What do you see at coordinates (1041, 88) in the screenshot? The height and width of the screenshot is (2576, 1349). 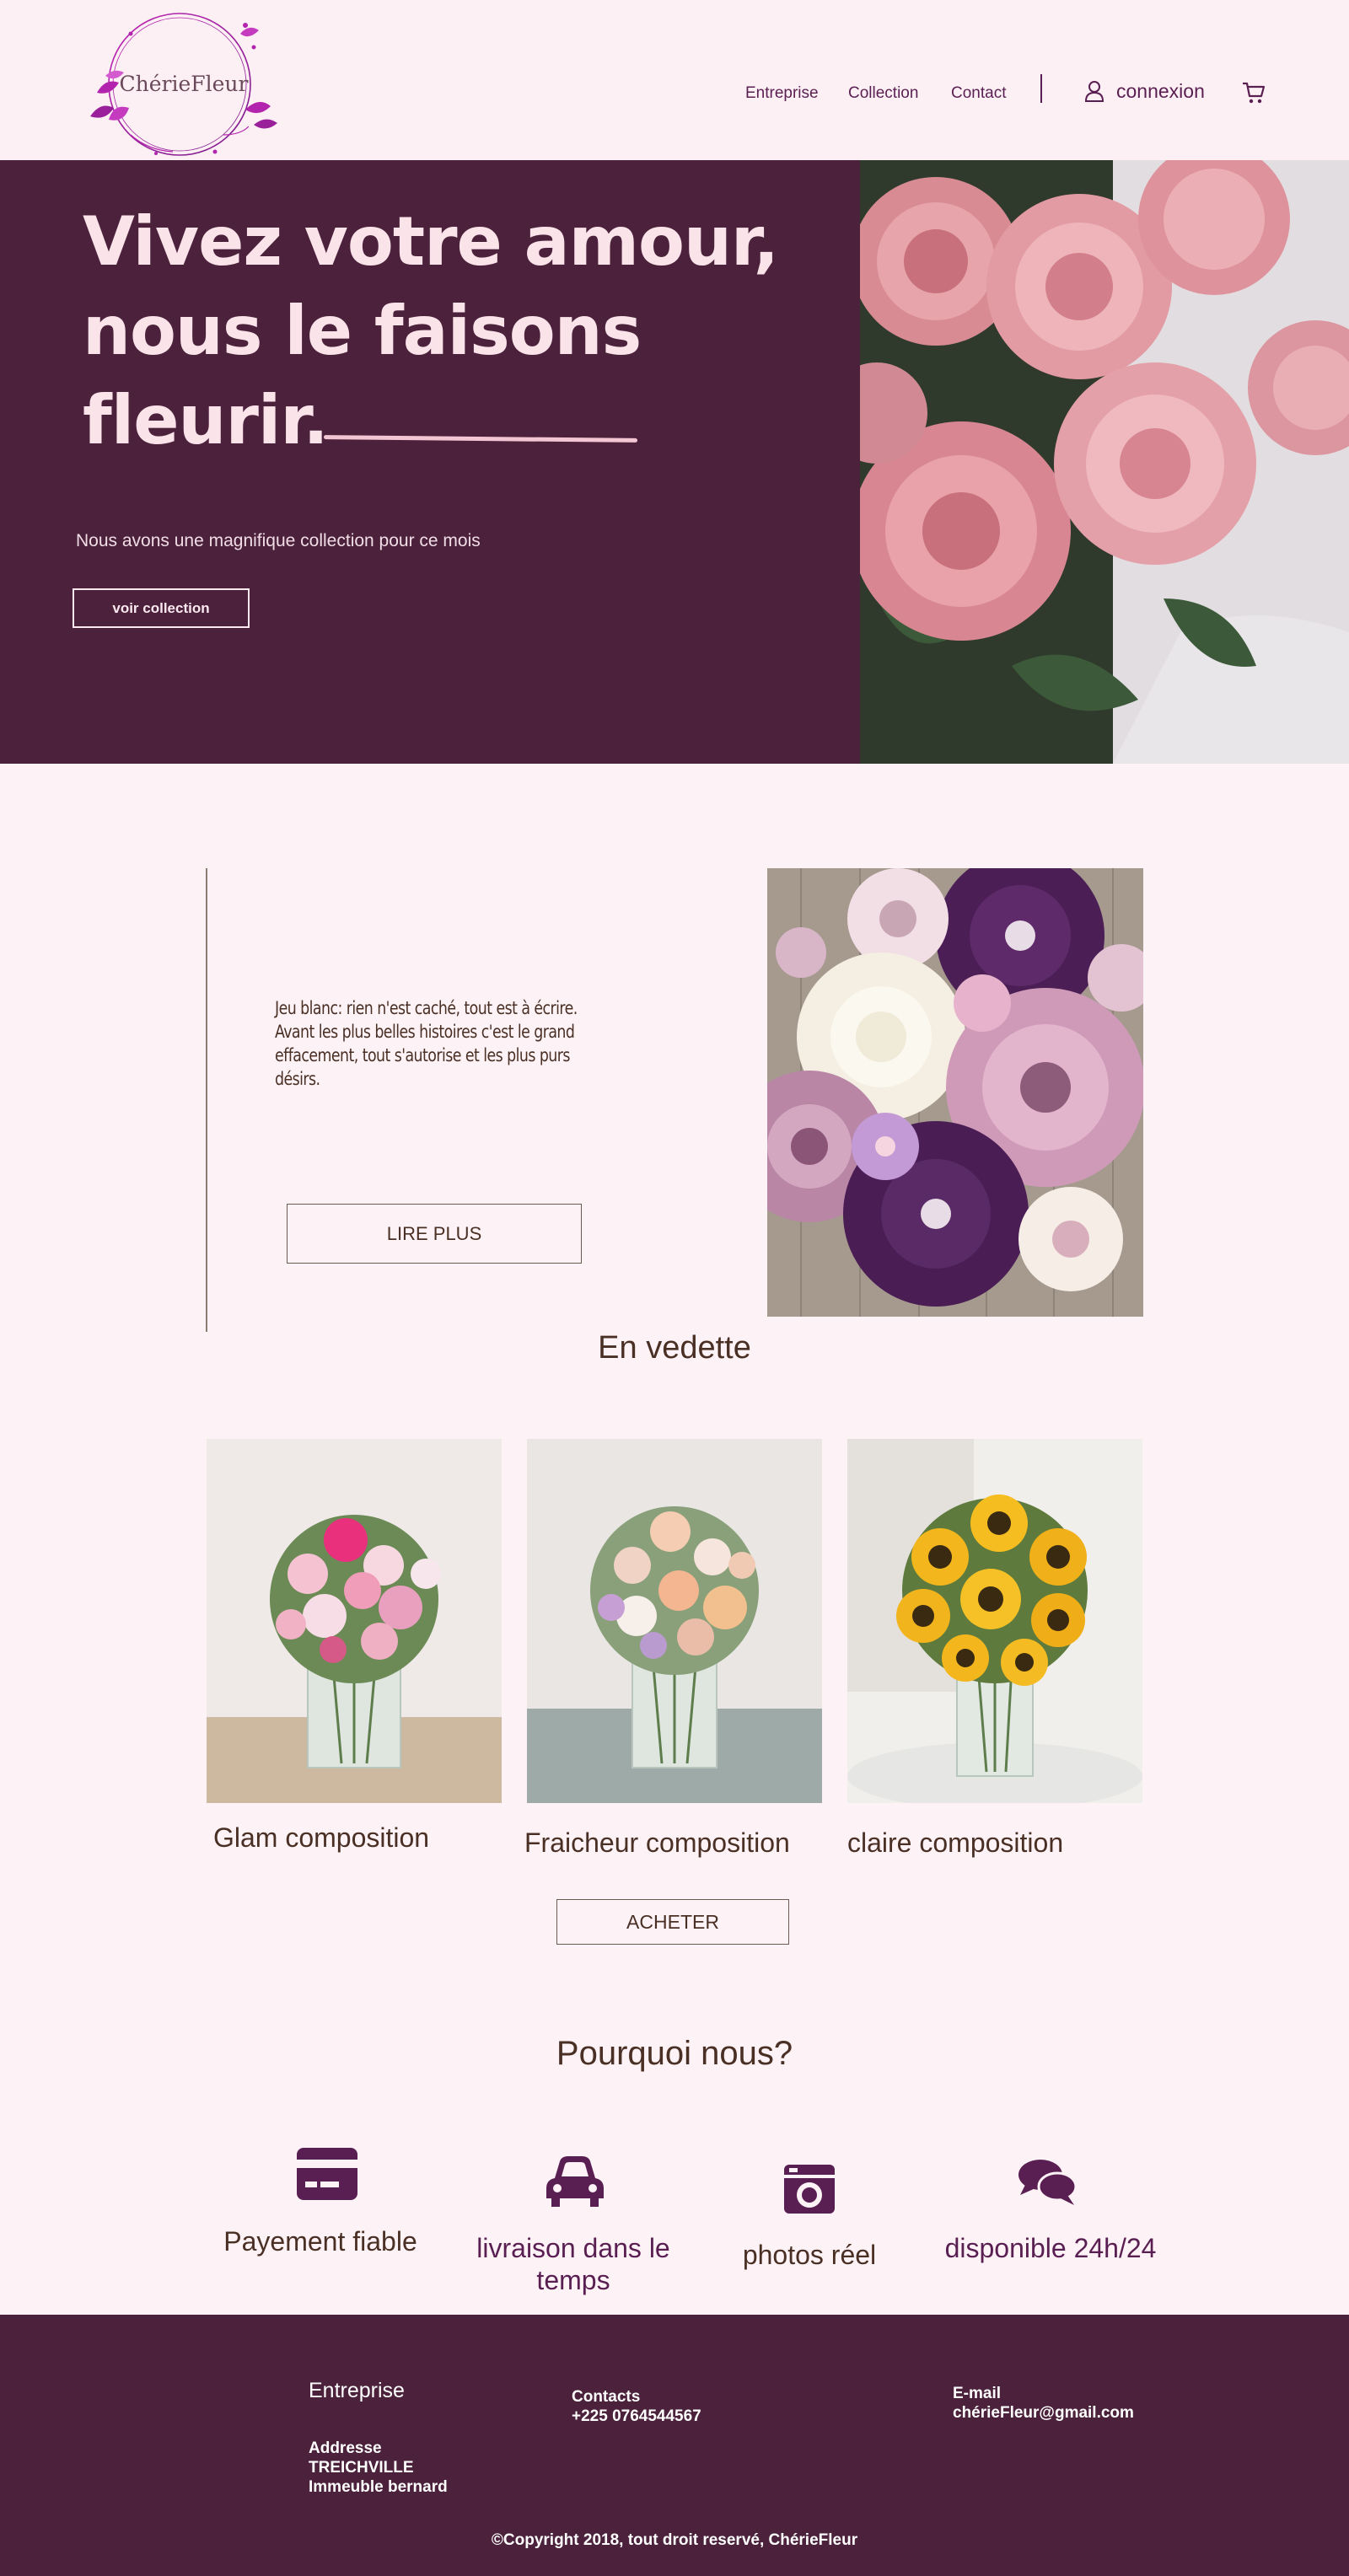 I see `nav-separator` at bounding box center [1041, 88].